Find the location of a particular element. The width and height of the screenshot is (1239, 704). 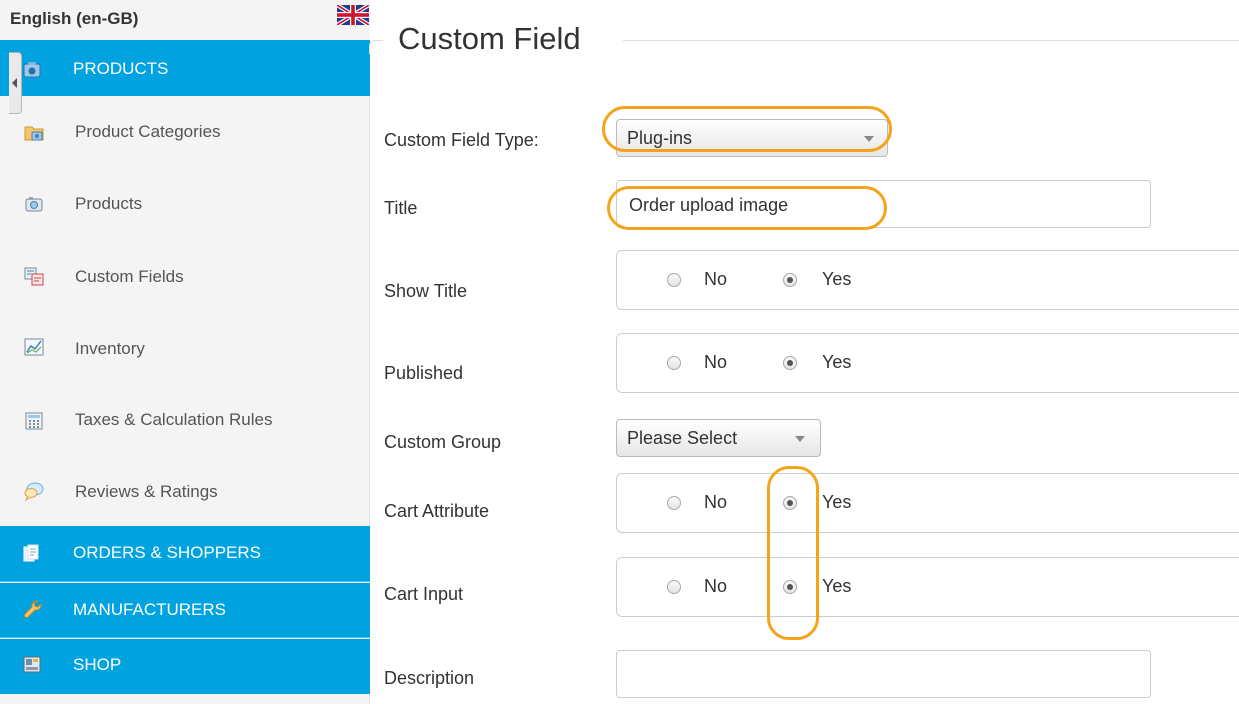

sidebar-item-custom-fields: Custom Fields is located at coordinates (185, 276).